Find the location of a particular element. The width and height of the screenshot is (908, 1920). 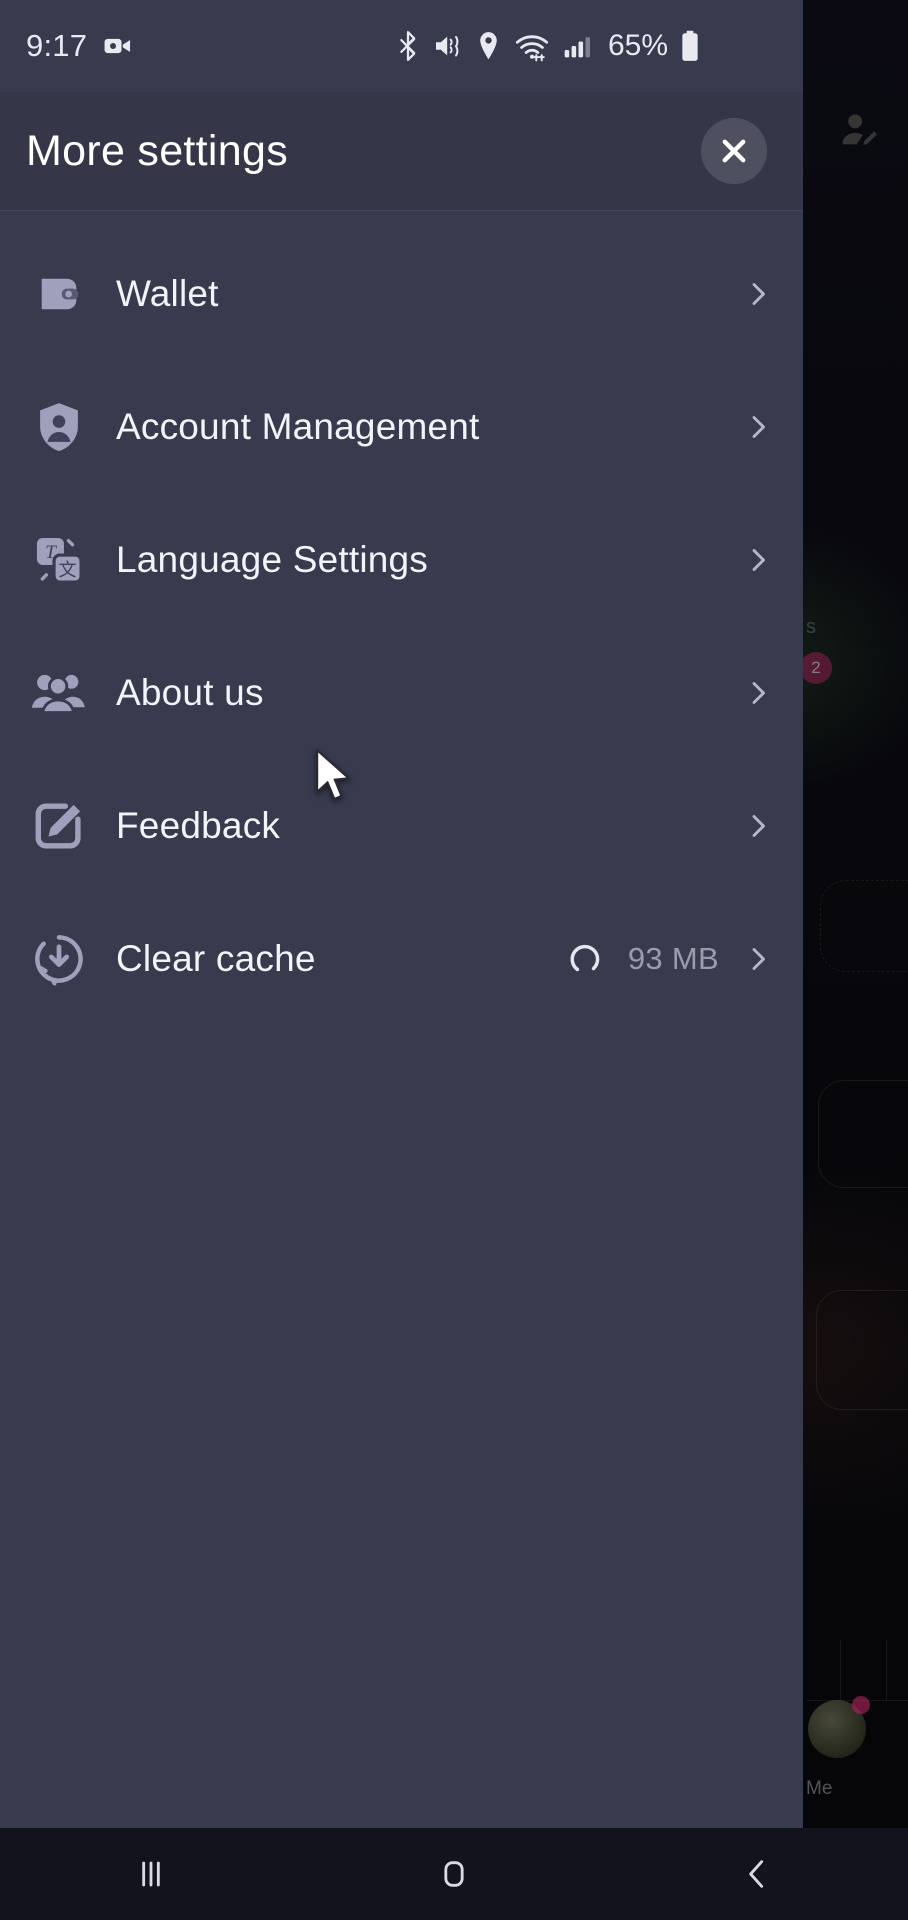

system-navigation-bar is located at coordinates (454, 1874).